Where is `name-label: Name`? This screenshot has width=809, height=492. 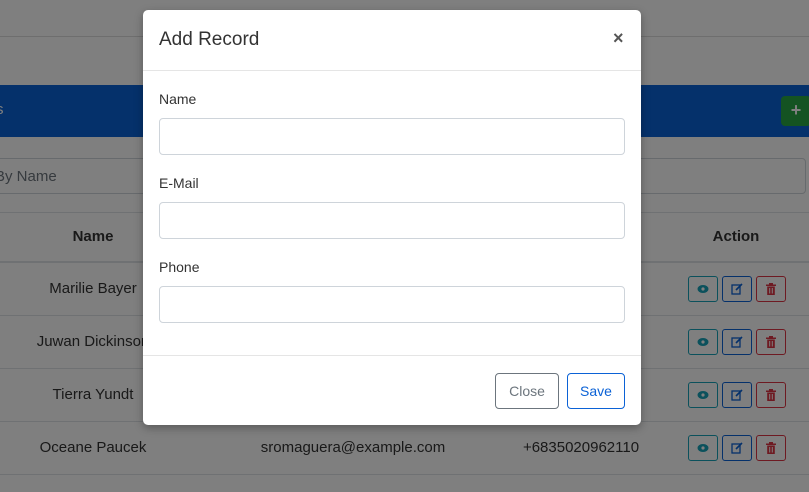 name-label: Name is located at coordinates (178, 99).